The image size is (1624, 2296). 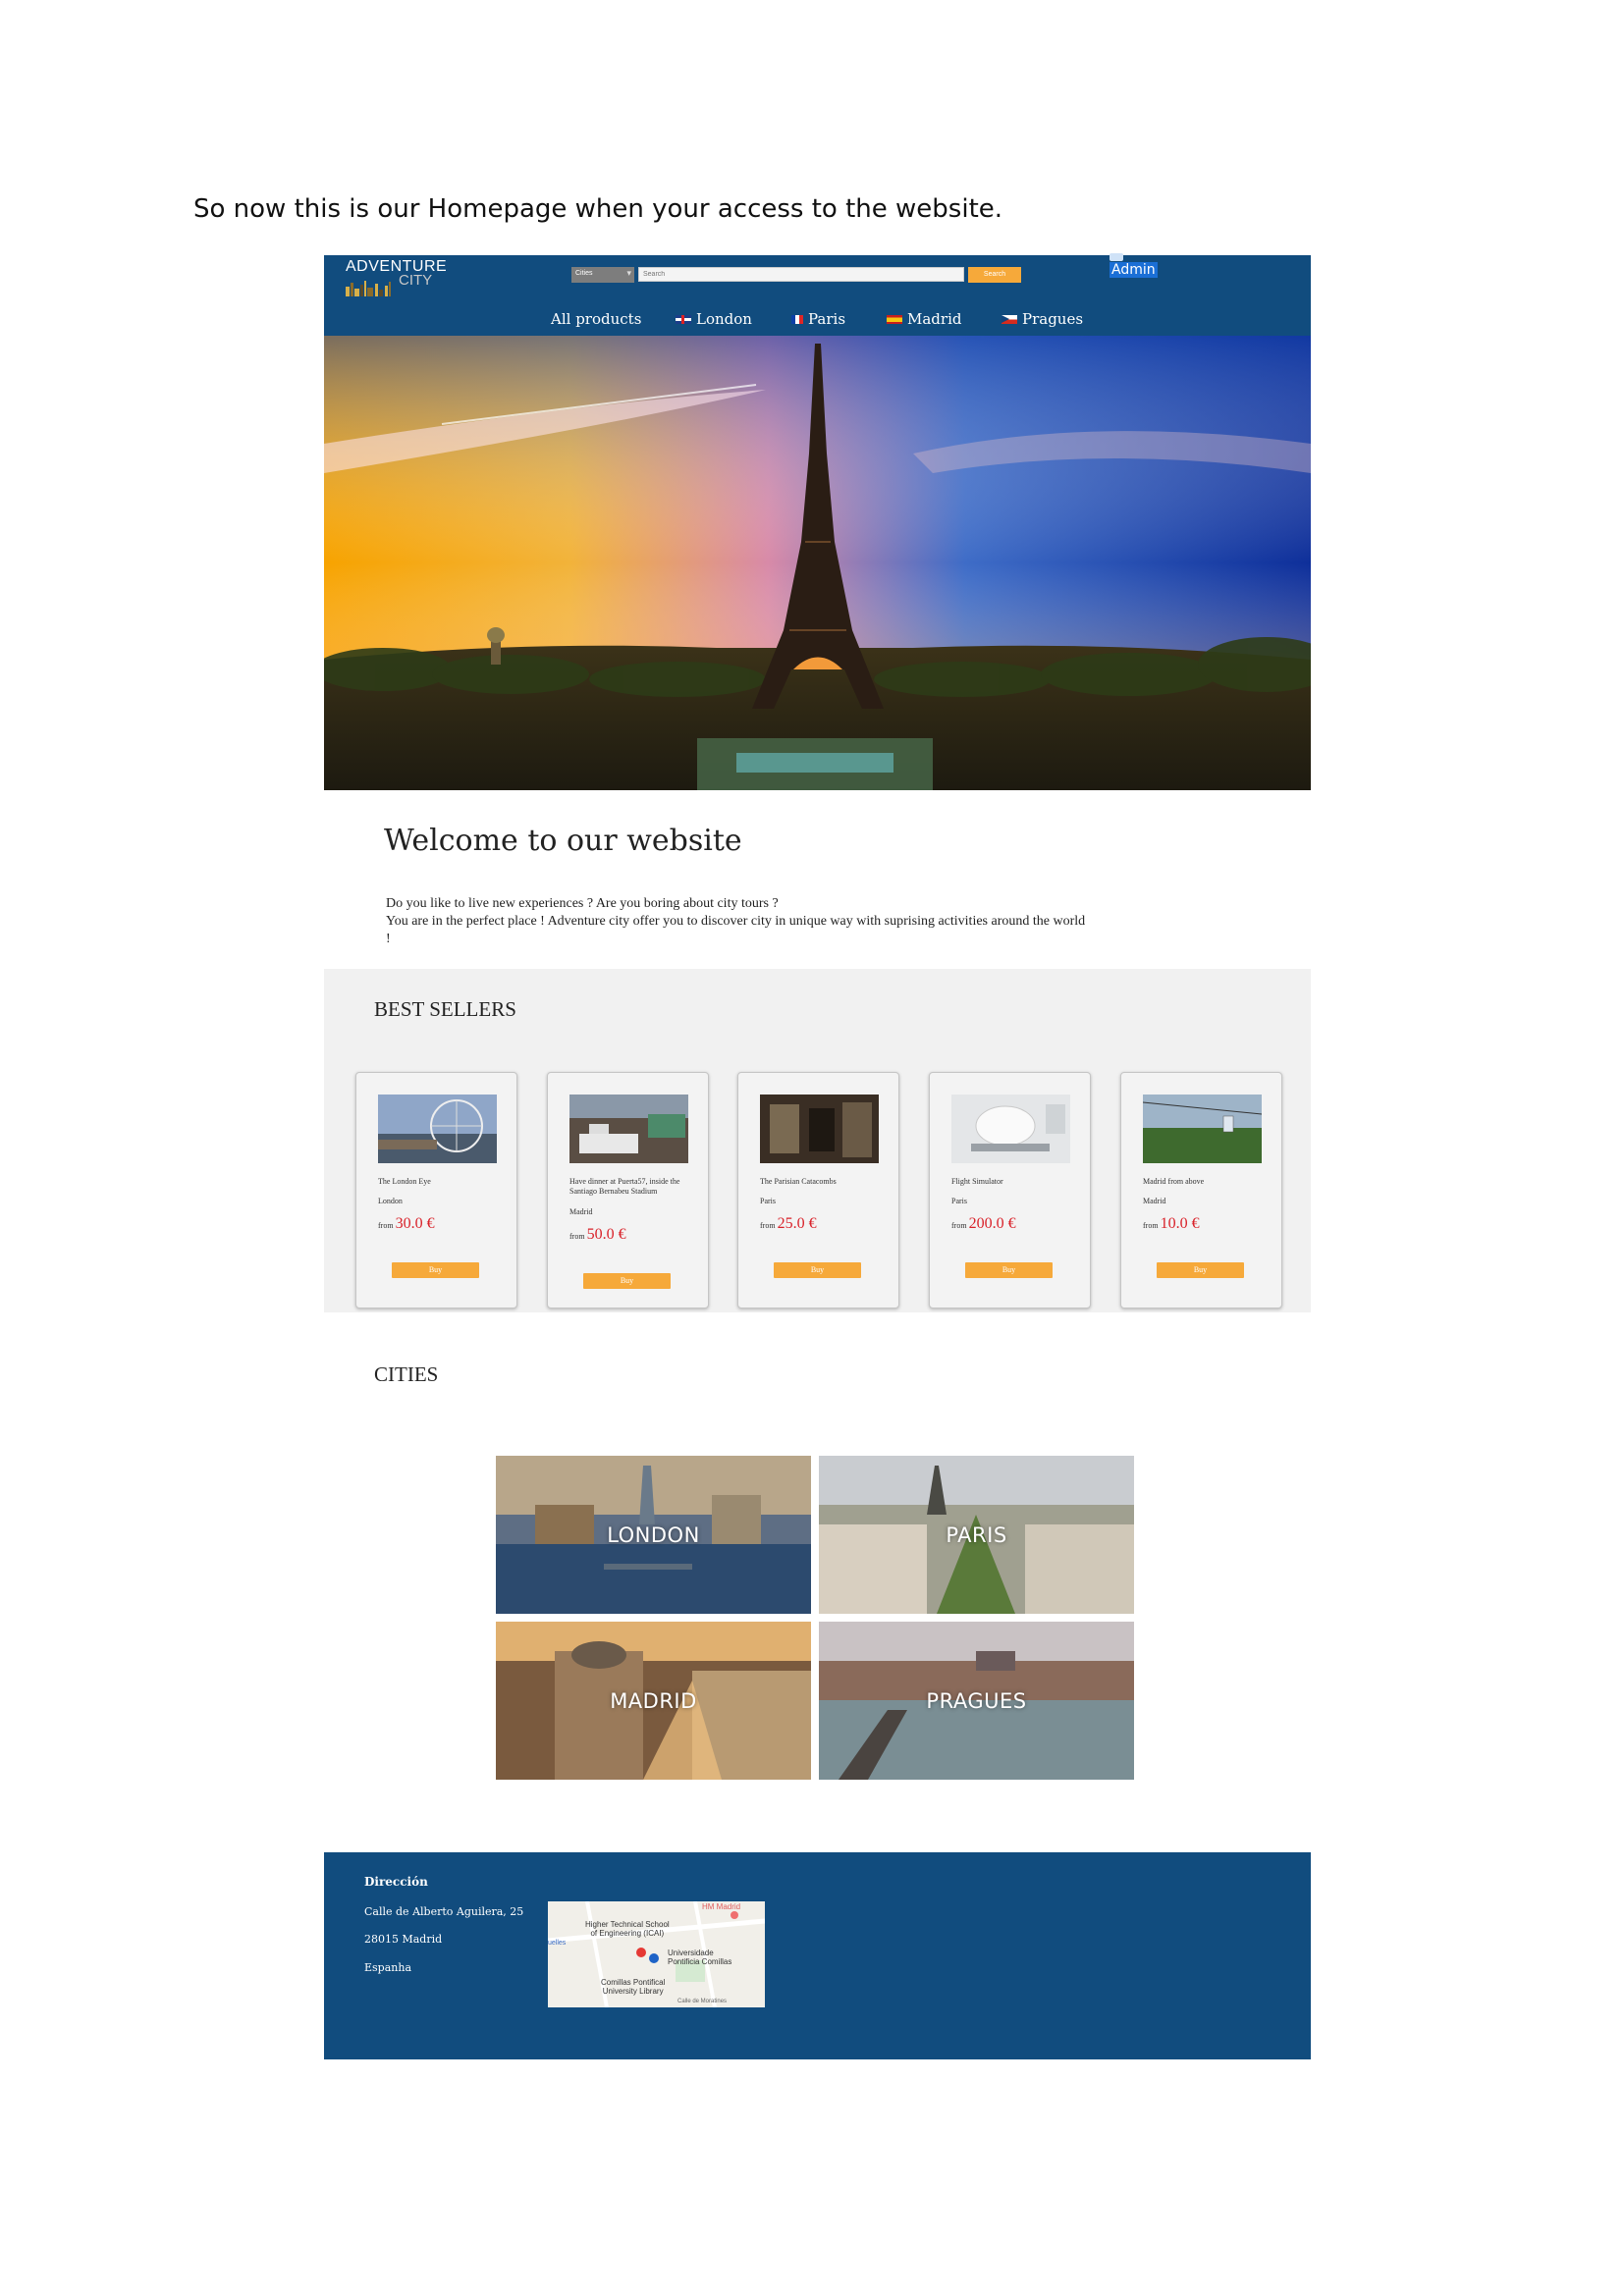 I want to click on price-value: 30.0 €, so click(x=415, y=1223).